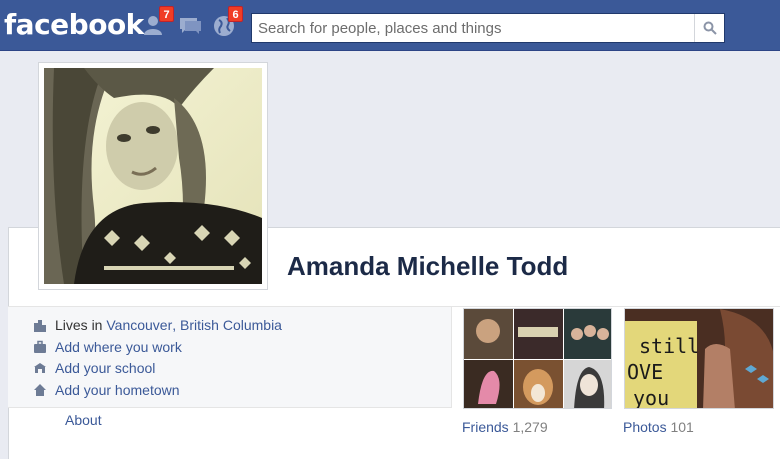  I want to click on friends-label: Friends 1,279, so click(505, 427).